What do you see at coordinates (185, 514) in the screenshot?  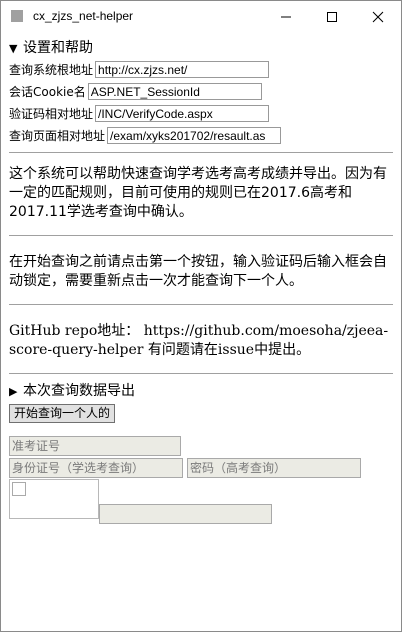 I see `captcha-input` at bounding box center [185, 514].